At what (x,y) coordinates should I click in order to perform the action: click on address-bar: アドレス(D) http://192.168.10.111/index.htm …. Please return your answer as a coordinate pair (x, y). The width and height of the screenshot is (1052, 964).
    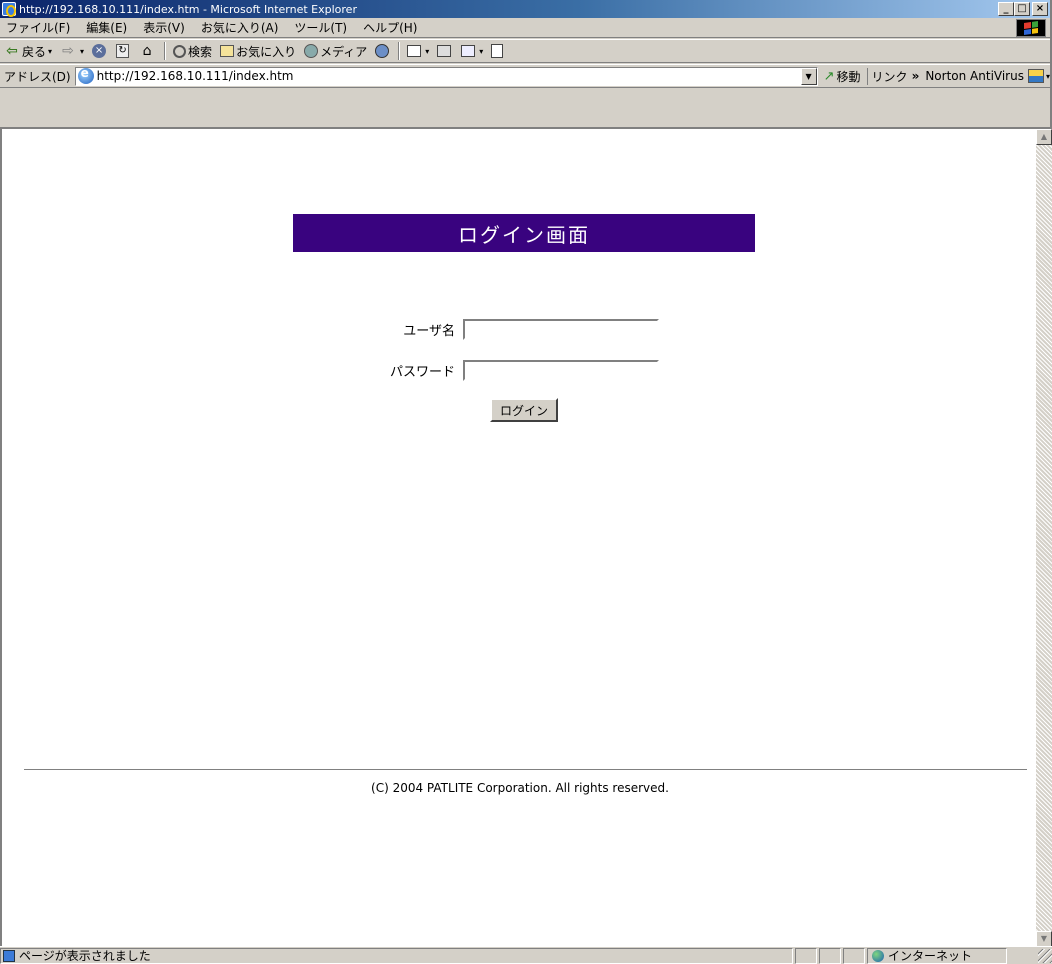
    Looking at the image, I should click on (525, 76).